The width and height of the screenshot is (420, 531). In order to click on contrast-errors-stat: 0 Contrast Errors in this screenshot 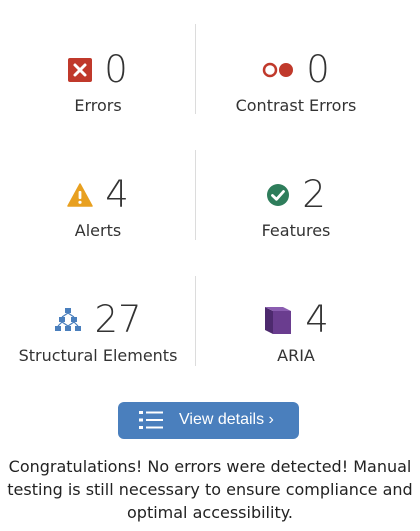, I will do `click(296, 105)`.